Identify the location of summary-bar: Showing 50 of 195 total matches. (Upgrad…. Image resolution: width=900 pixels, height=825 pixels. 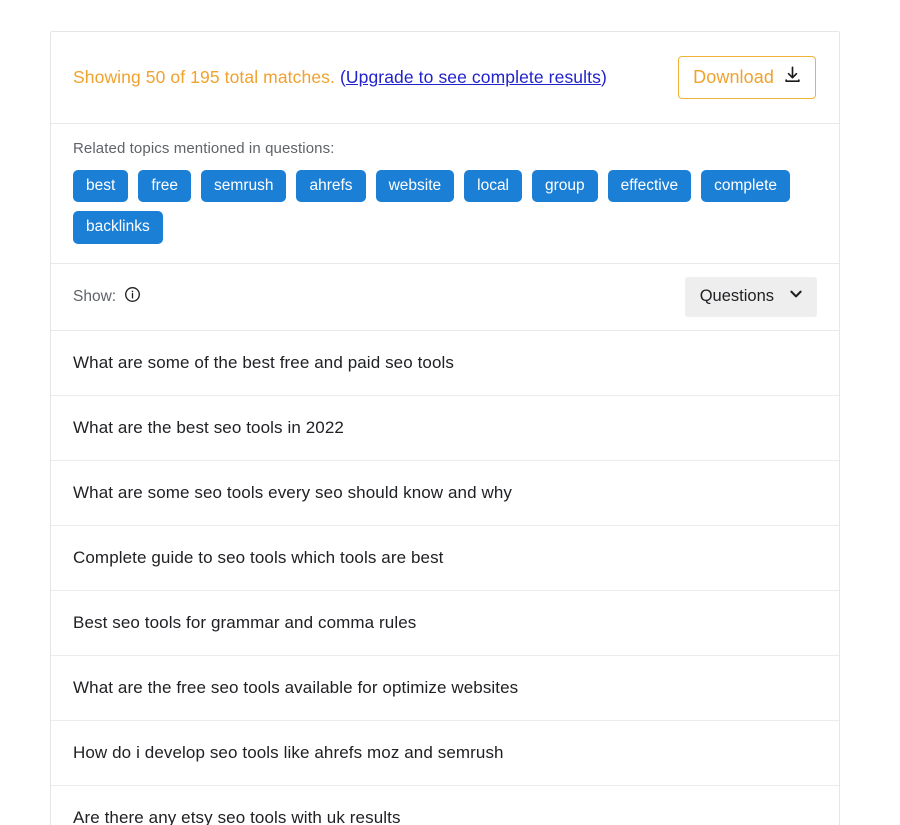
(445, 78).